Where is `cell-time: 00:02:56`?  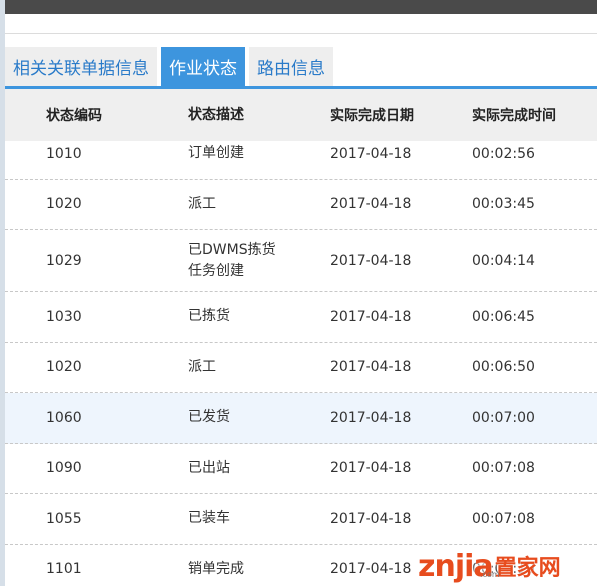 cell-time: 00:02:56 is located at coordinates (503, 153).